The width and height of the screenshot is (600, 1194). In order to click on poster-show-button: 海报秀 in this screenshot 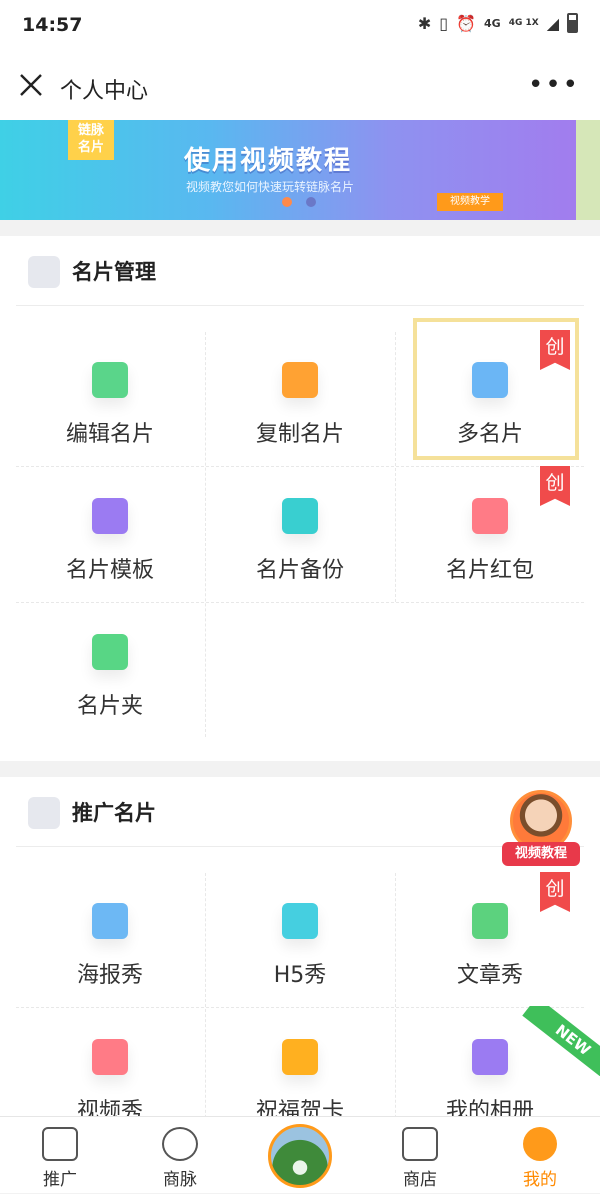, I will do `click(110, 939)`.